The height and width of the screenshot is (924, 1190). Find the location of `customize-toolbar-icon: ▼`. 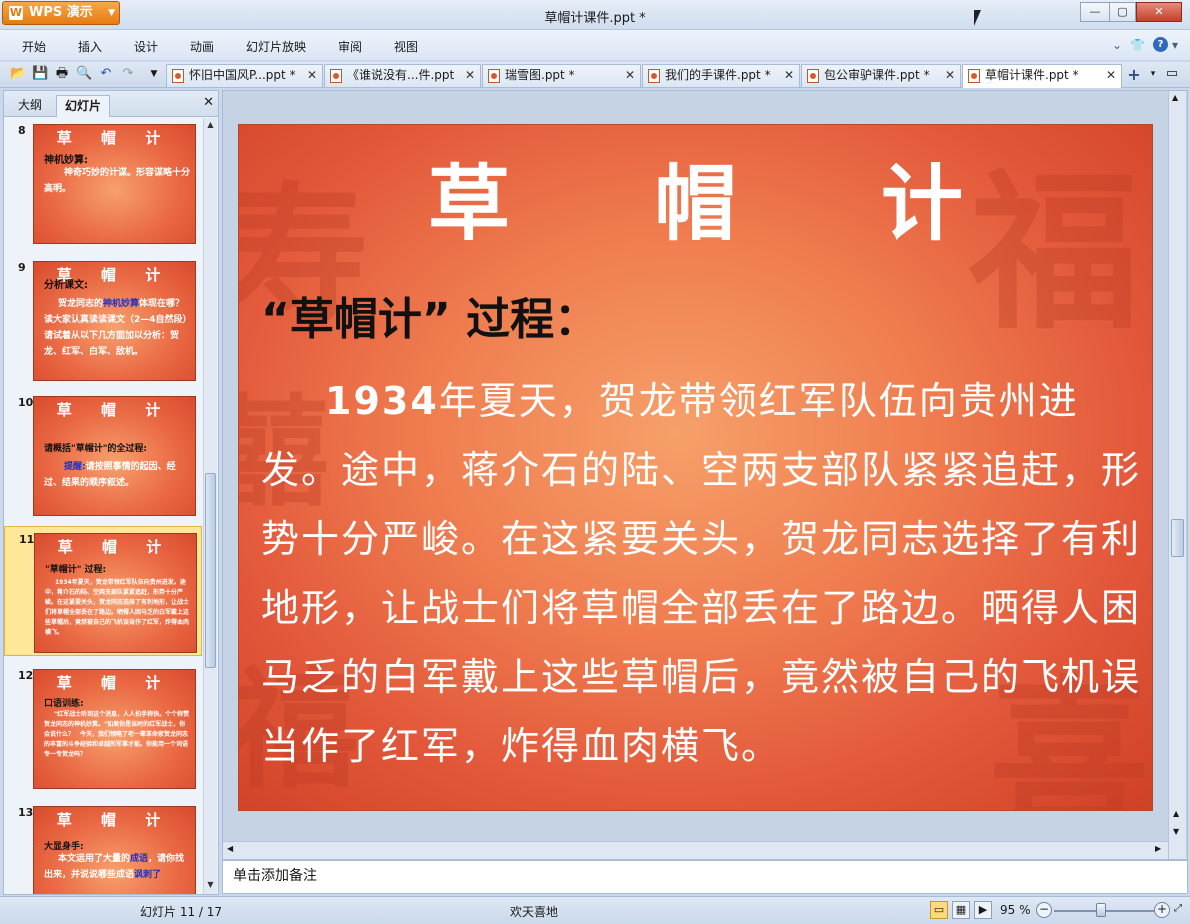

customize-toolbar-icon: ▼ is located at coordinates (154, 74).